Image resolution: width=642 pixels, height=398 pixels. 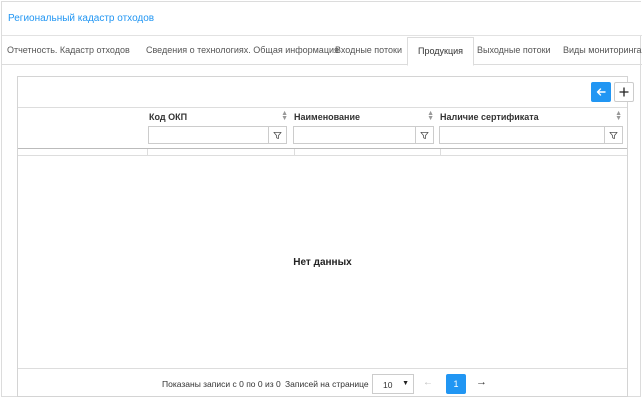 I want to click on page-size-label: Записей на странице, so click(x=327, y=384).